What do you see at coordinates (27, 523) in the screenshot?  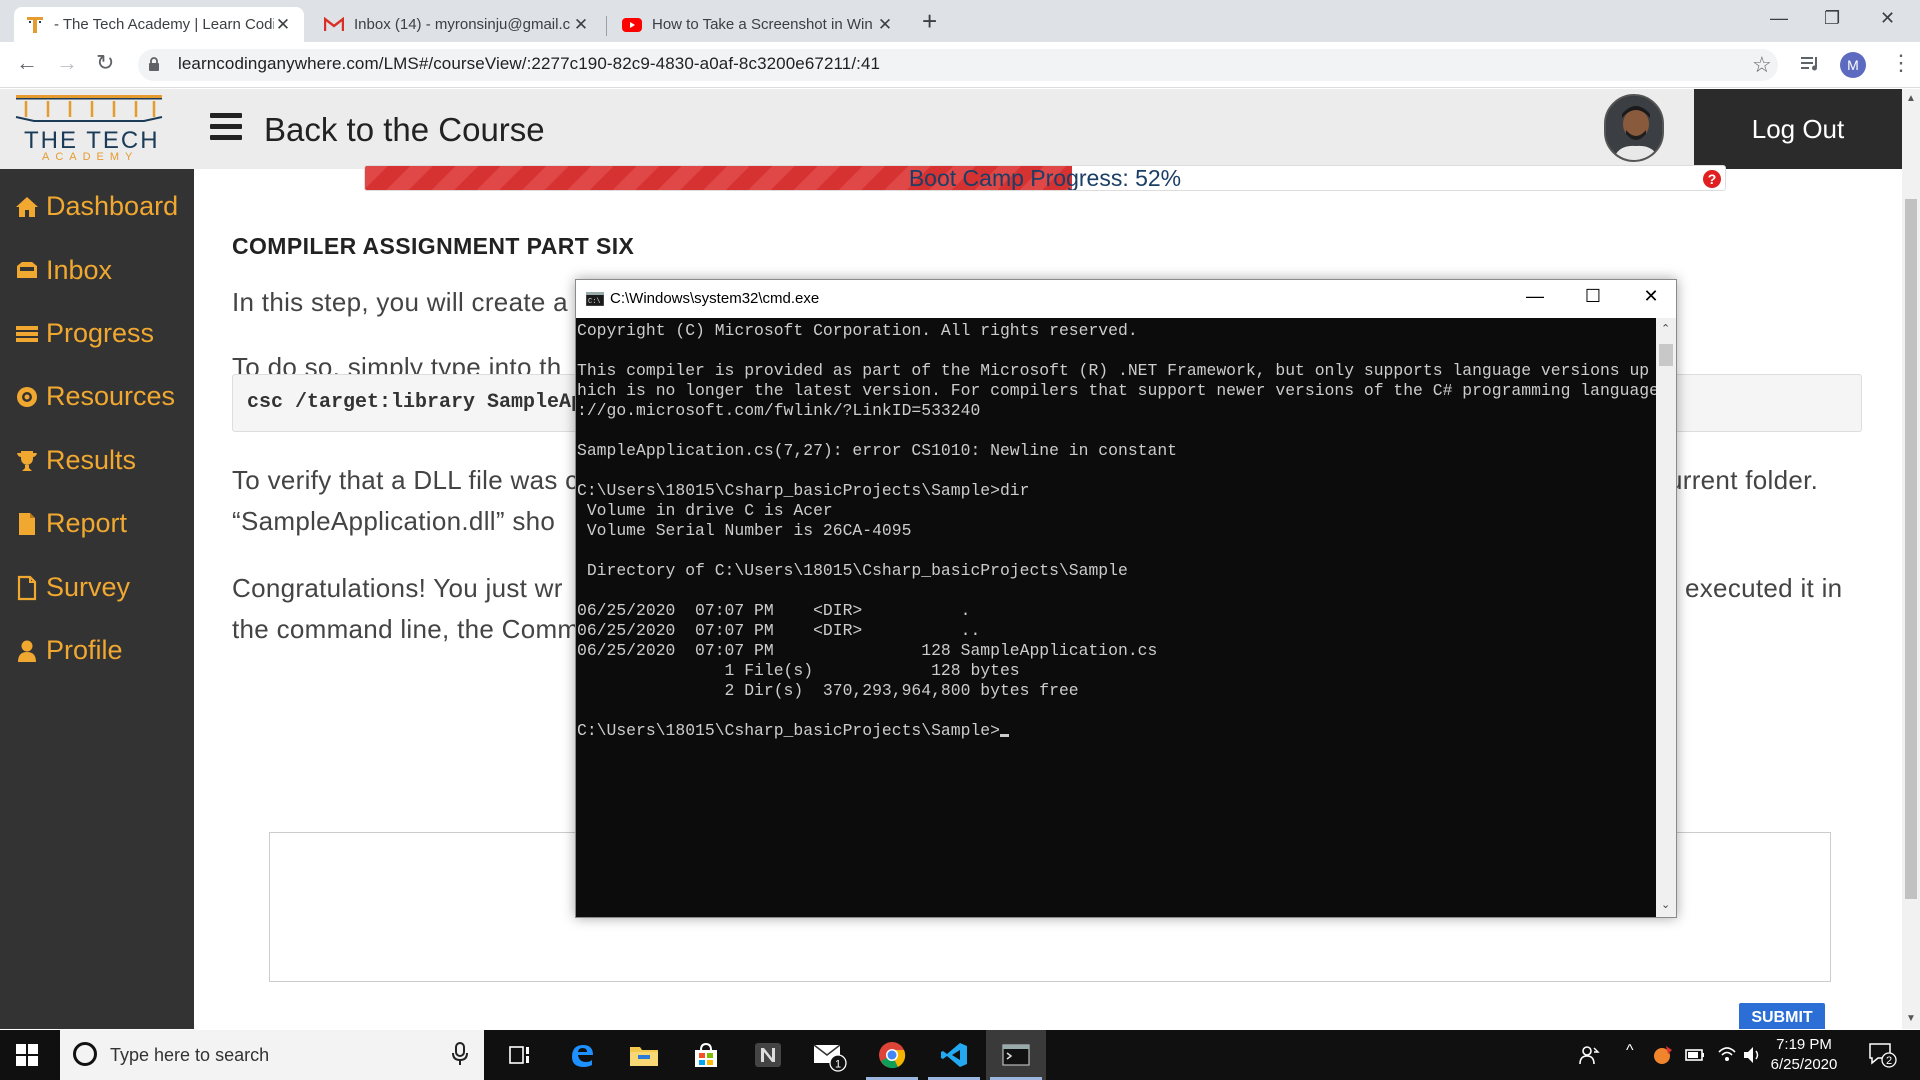 I see `file-icon` at bounding box center [27, 523].